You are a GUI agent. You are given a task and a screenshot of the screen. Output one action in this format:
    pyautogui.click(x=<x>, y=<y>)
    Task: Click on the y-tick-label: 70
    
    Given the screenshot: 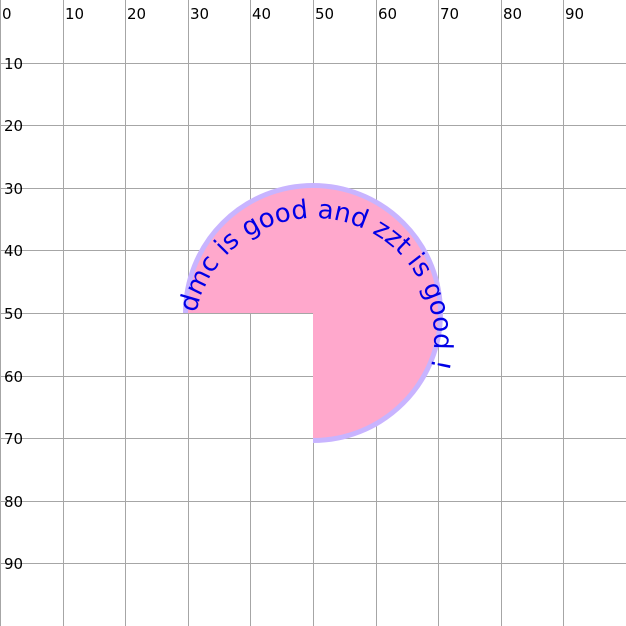 What is the action you would take?
    pyautogui.click(x=13, y=439)
    